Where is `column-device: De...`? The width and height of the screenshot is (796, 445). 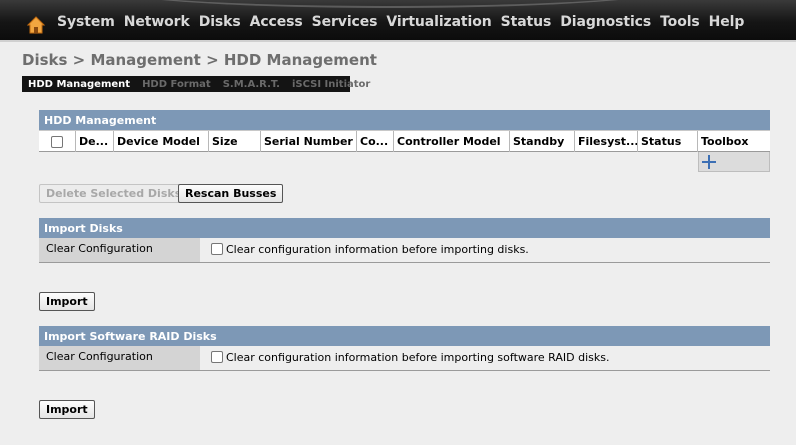 column-device: De... is located at coordinates (95, 141).